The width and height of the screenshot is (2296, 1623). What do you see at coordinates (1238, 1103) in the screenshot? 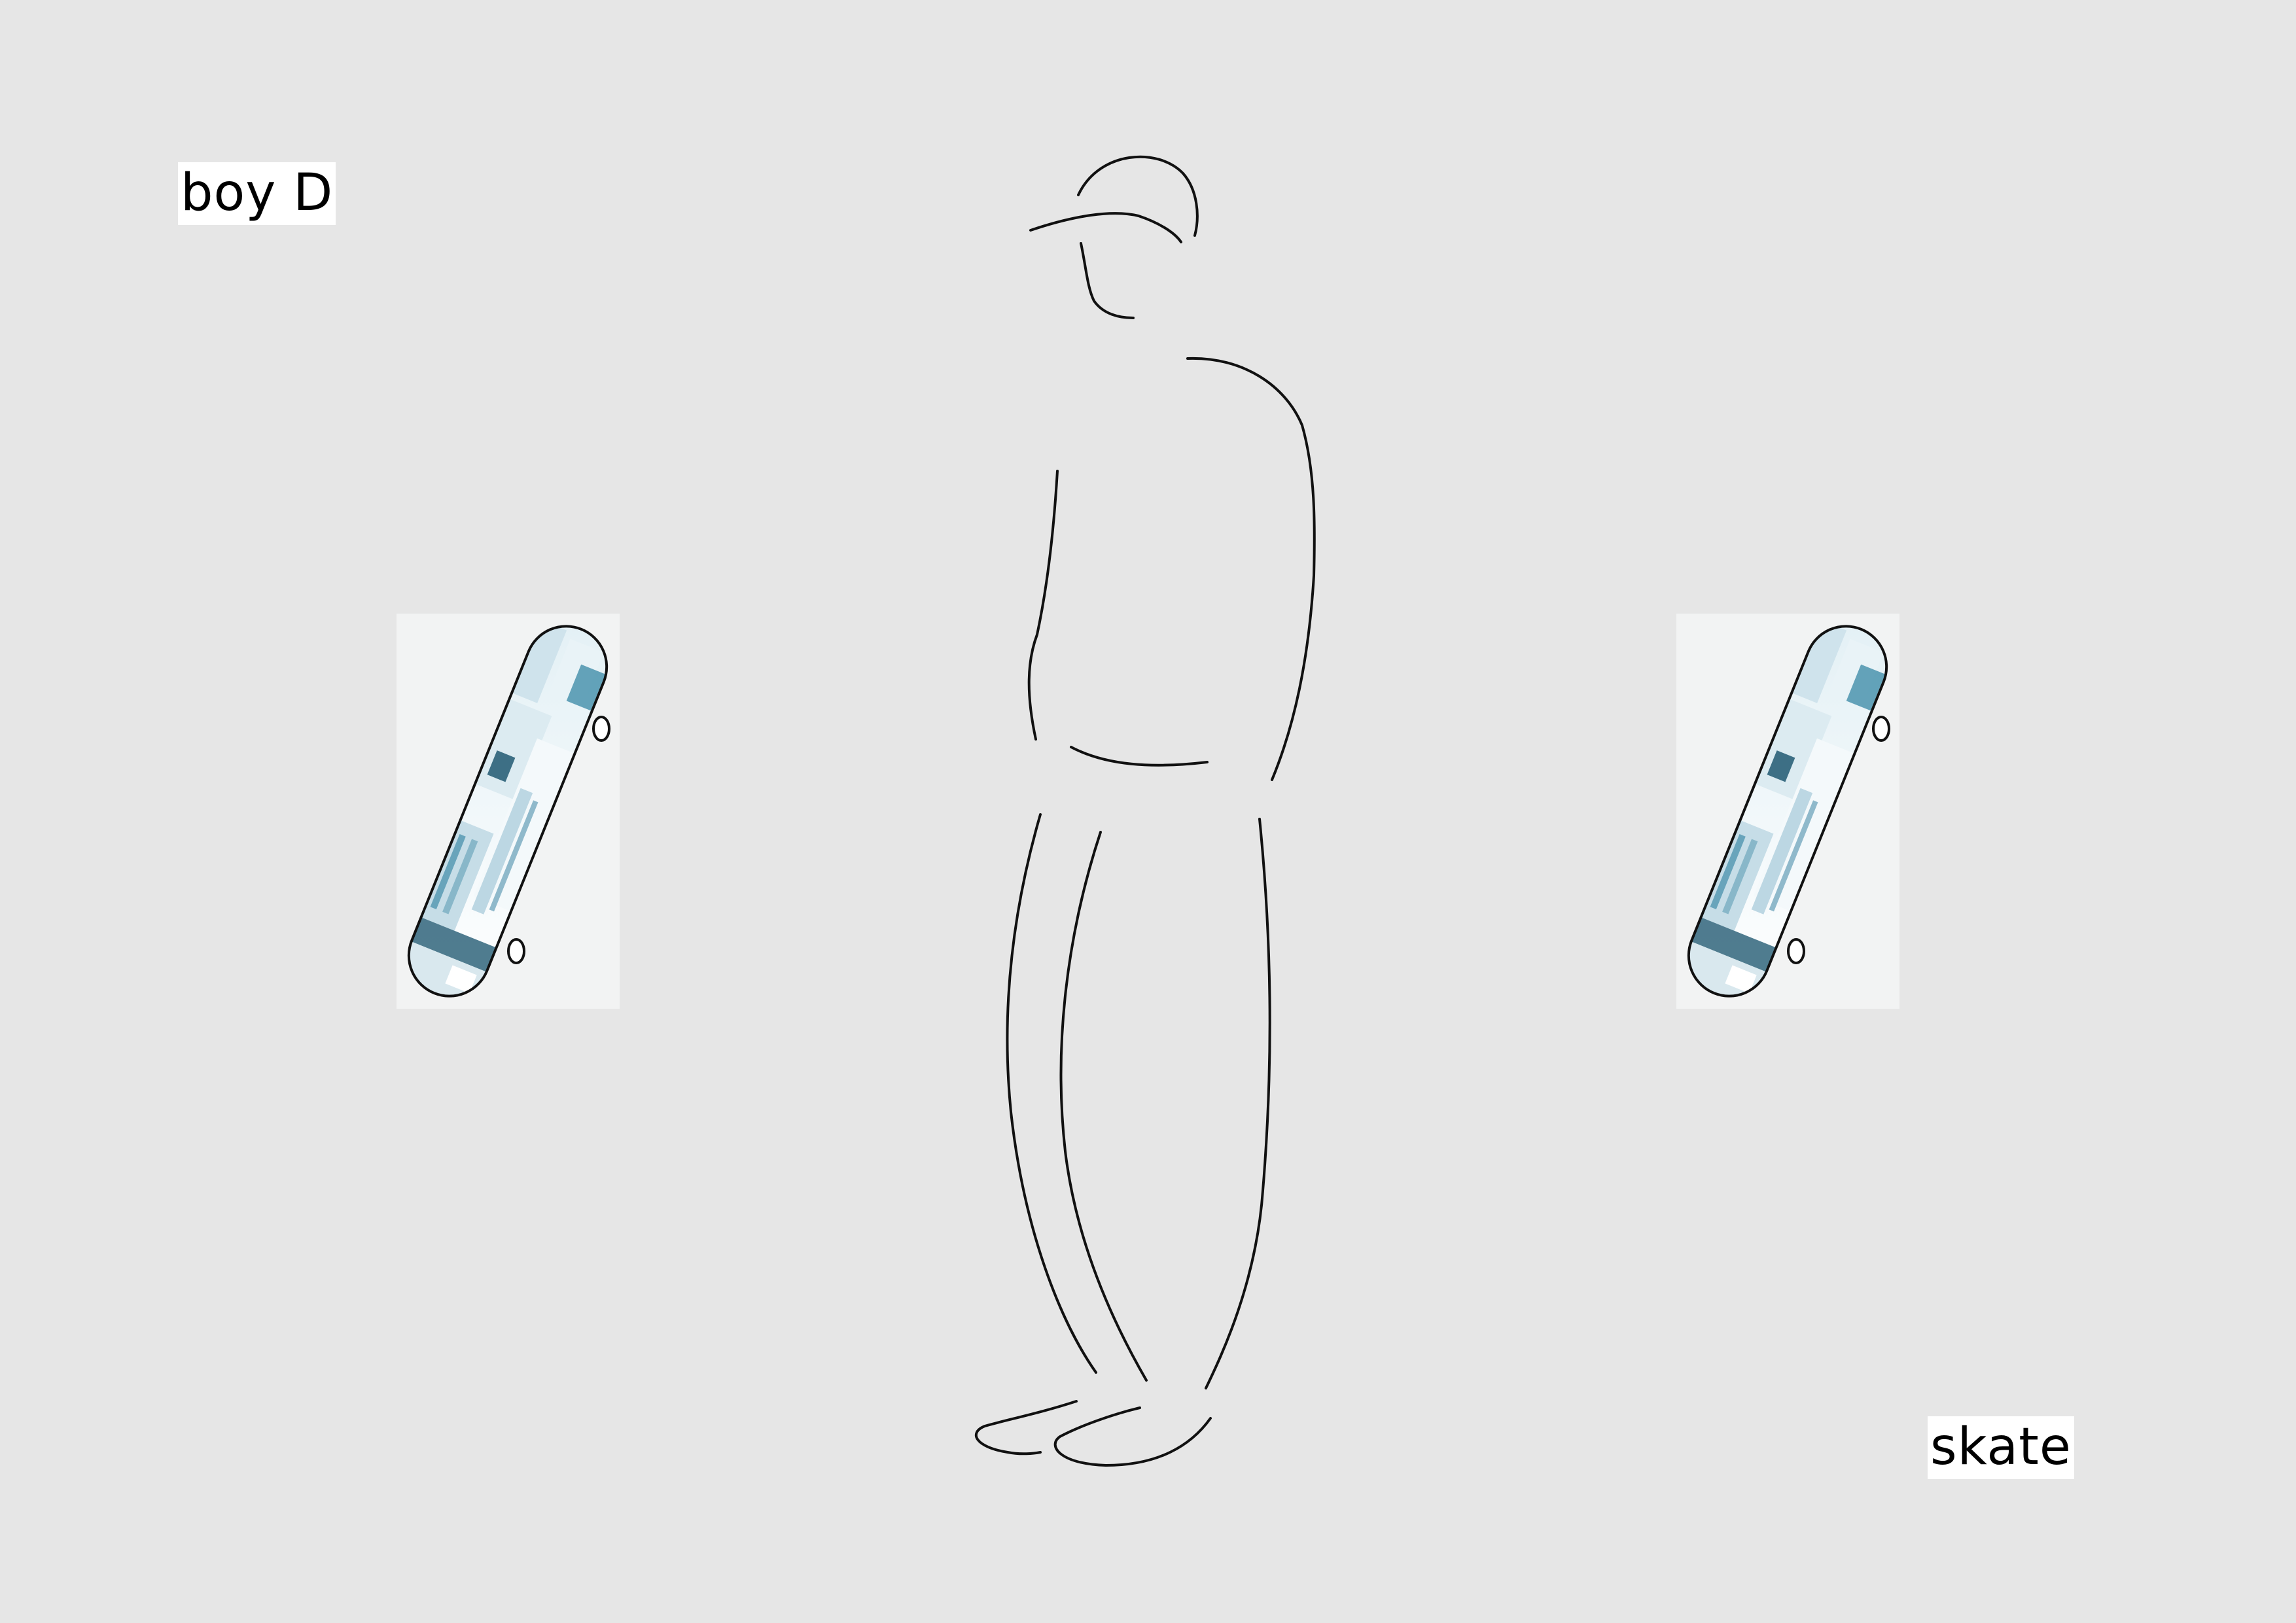
I see `back-leg` at bounding box center [1238, 1103].